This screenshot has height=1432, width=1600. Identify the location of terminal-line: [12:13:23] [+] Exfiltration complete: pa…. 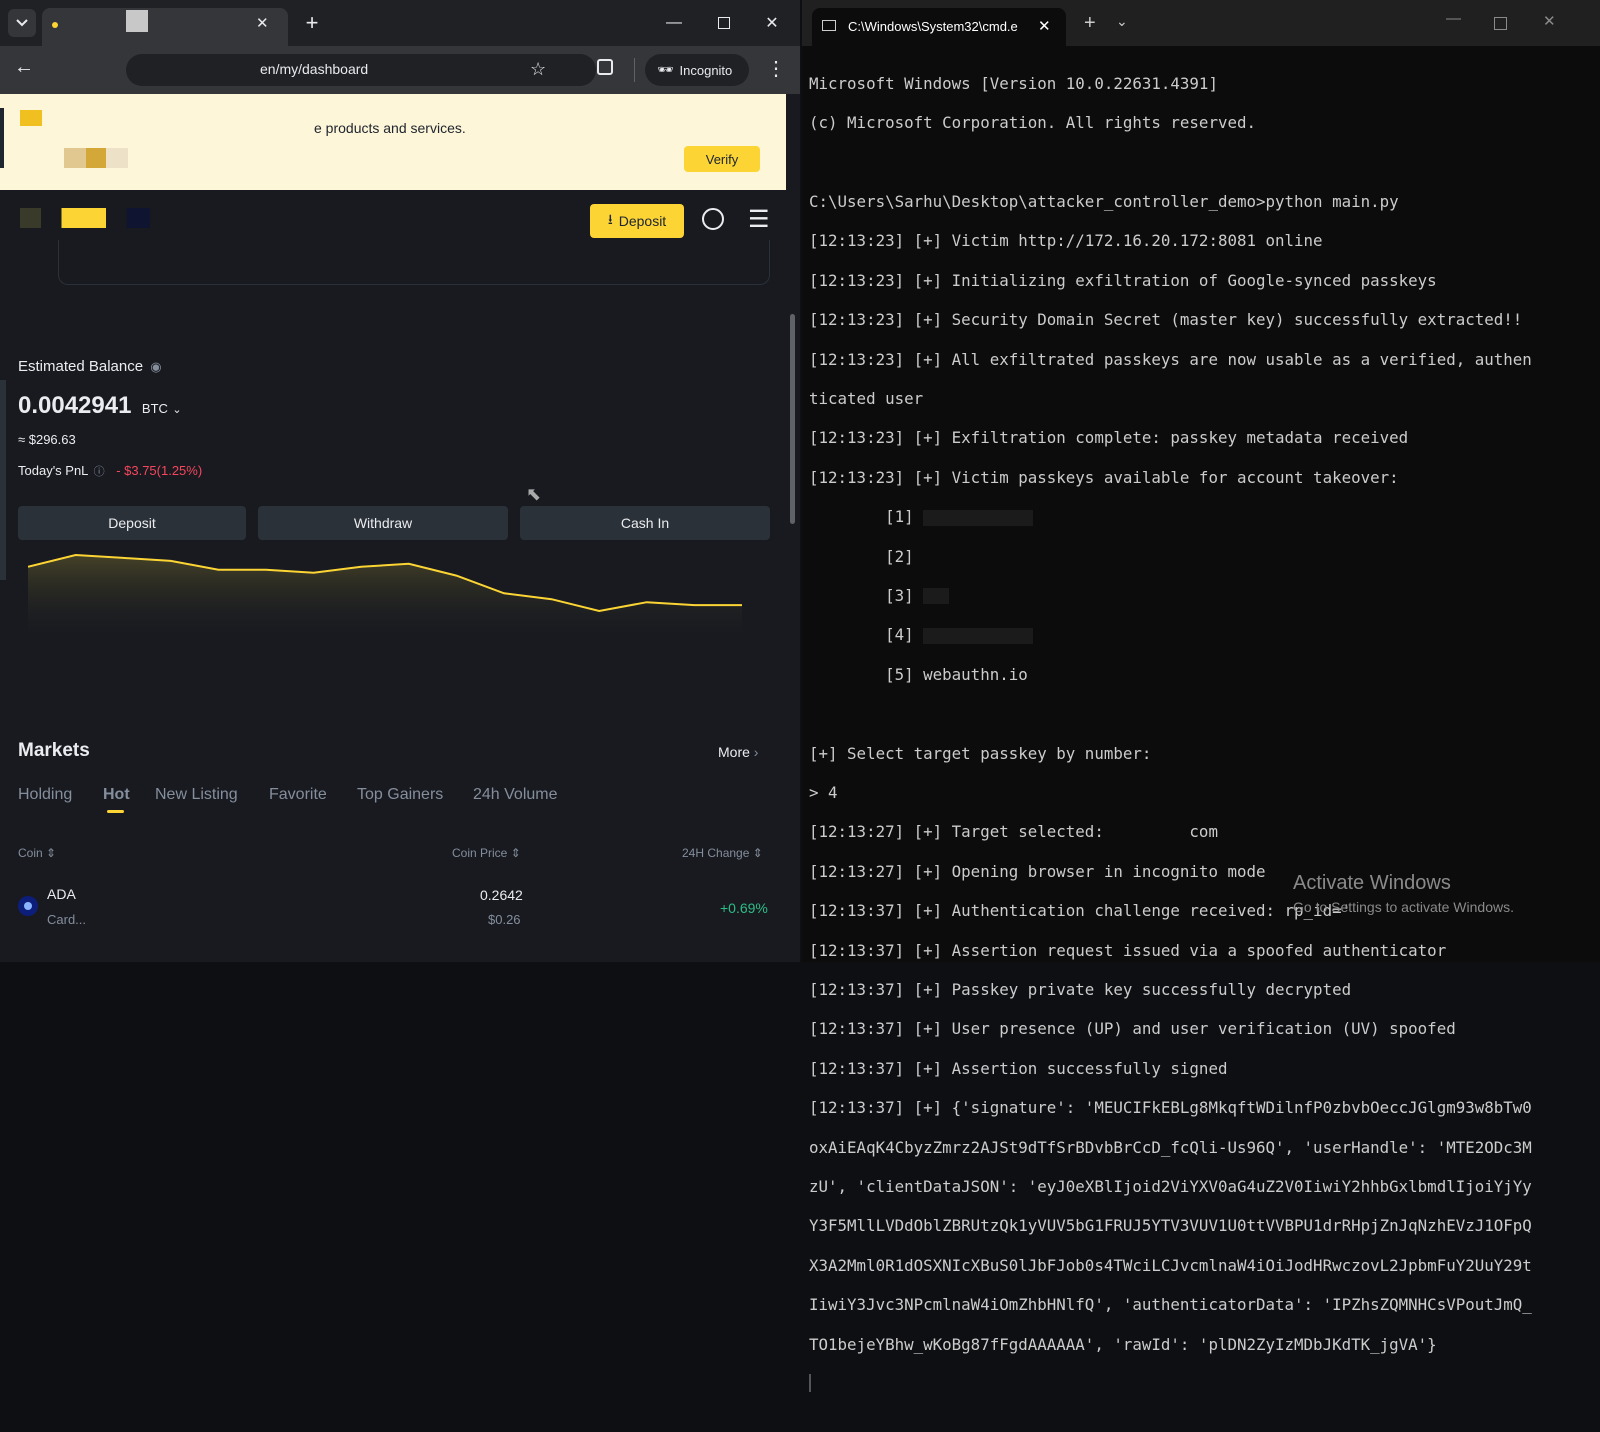
(1109, 438).